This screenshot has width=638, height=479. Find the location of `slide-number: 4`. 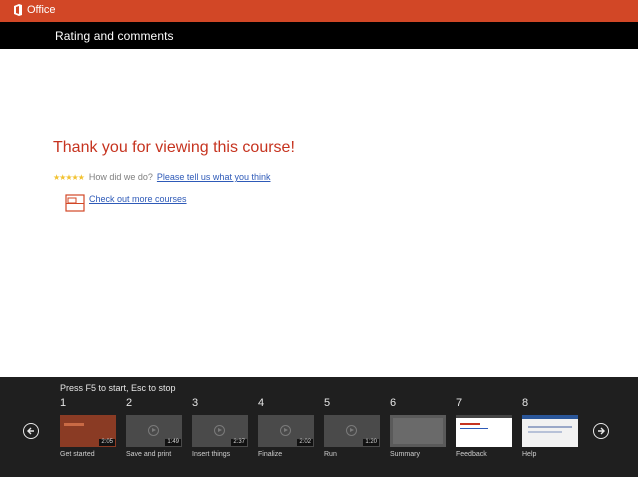

slide-number: 4 is located at coordinates (261, 403).